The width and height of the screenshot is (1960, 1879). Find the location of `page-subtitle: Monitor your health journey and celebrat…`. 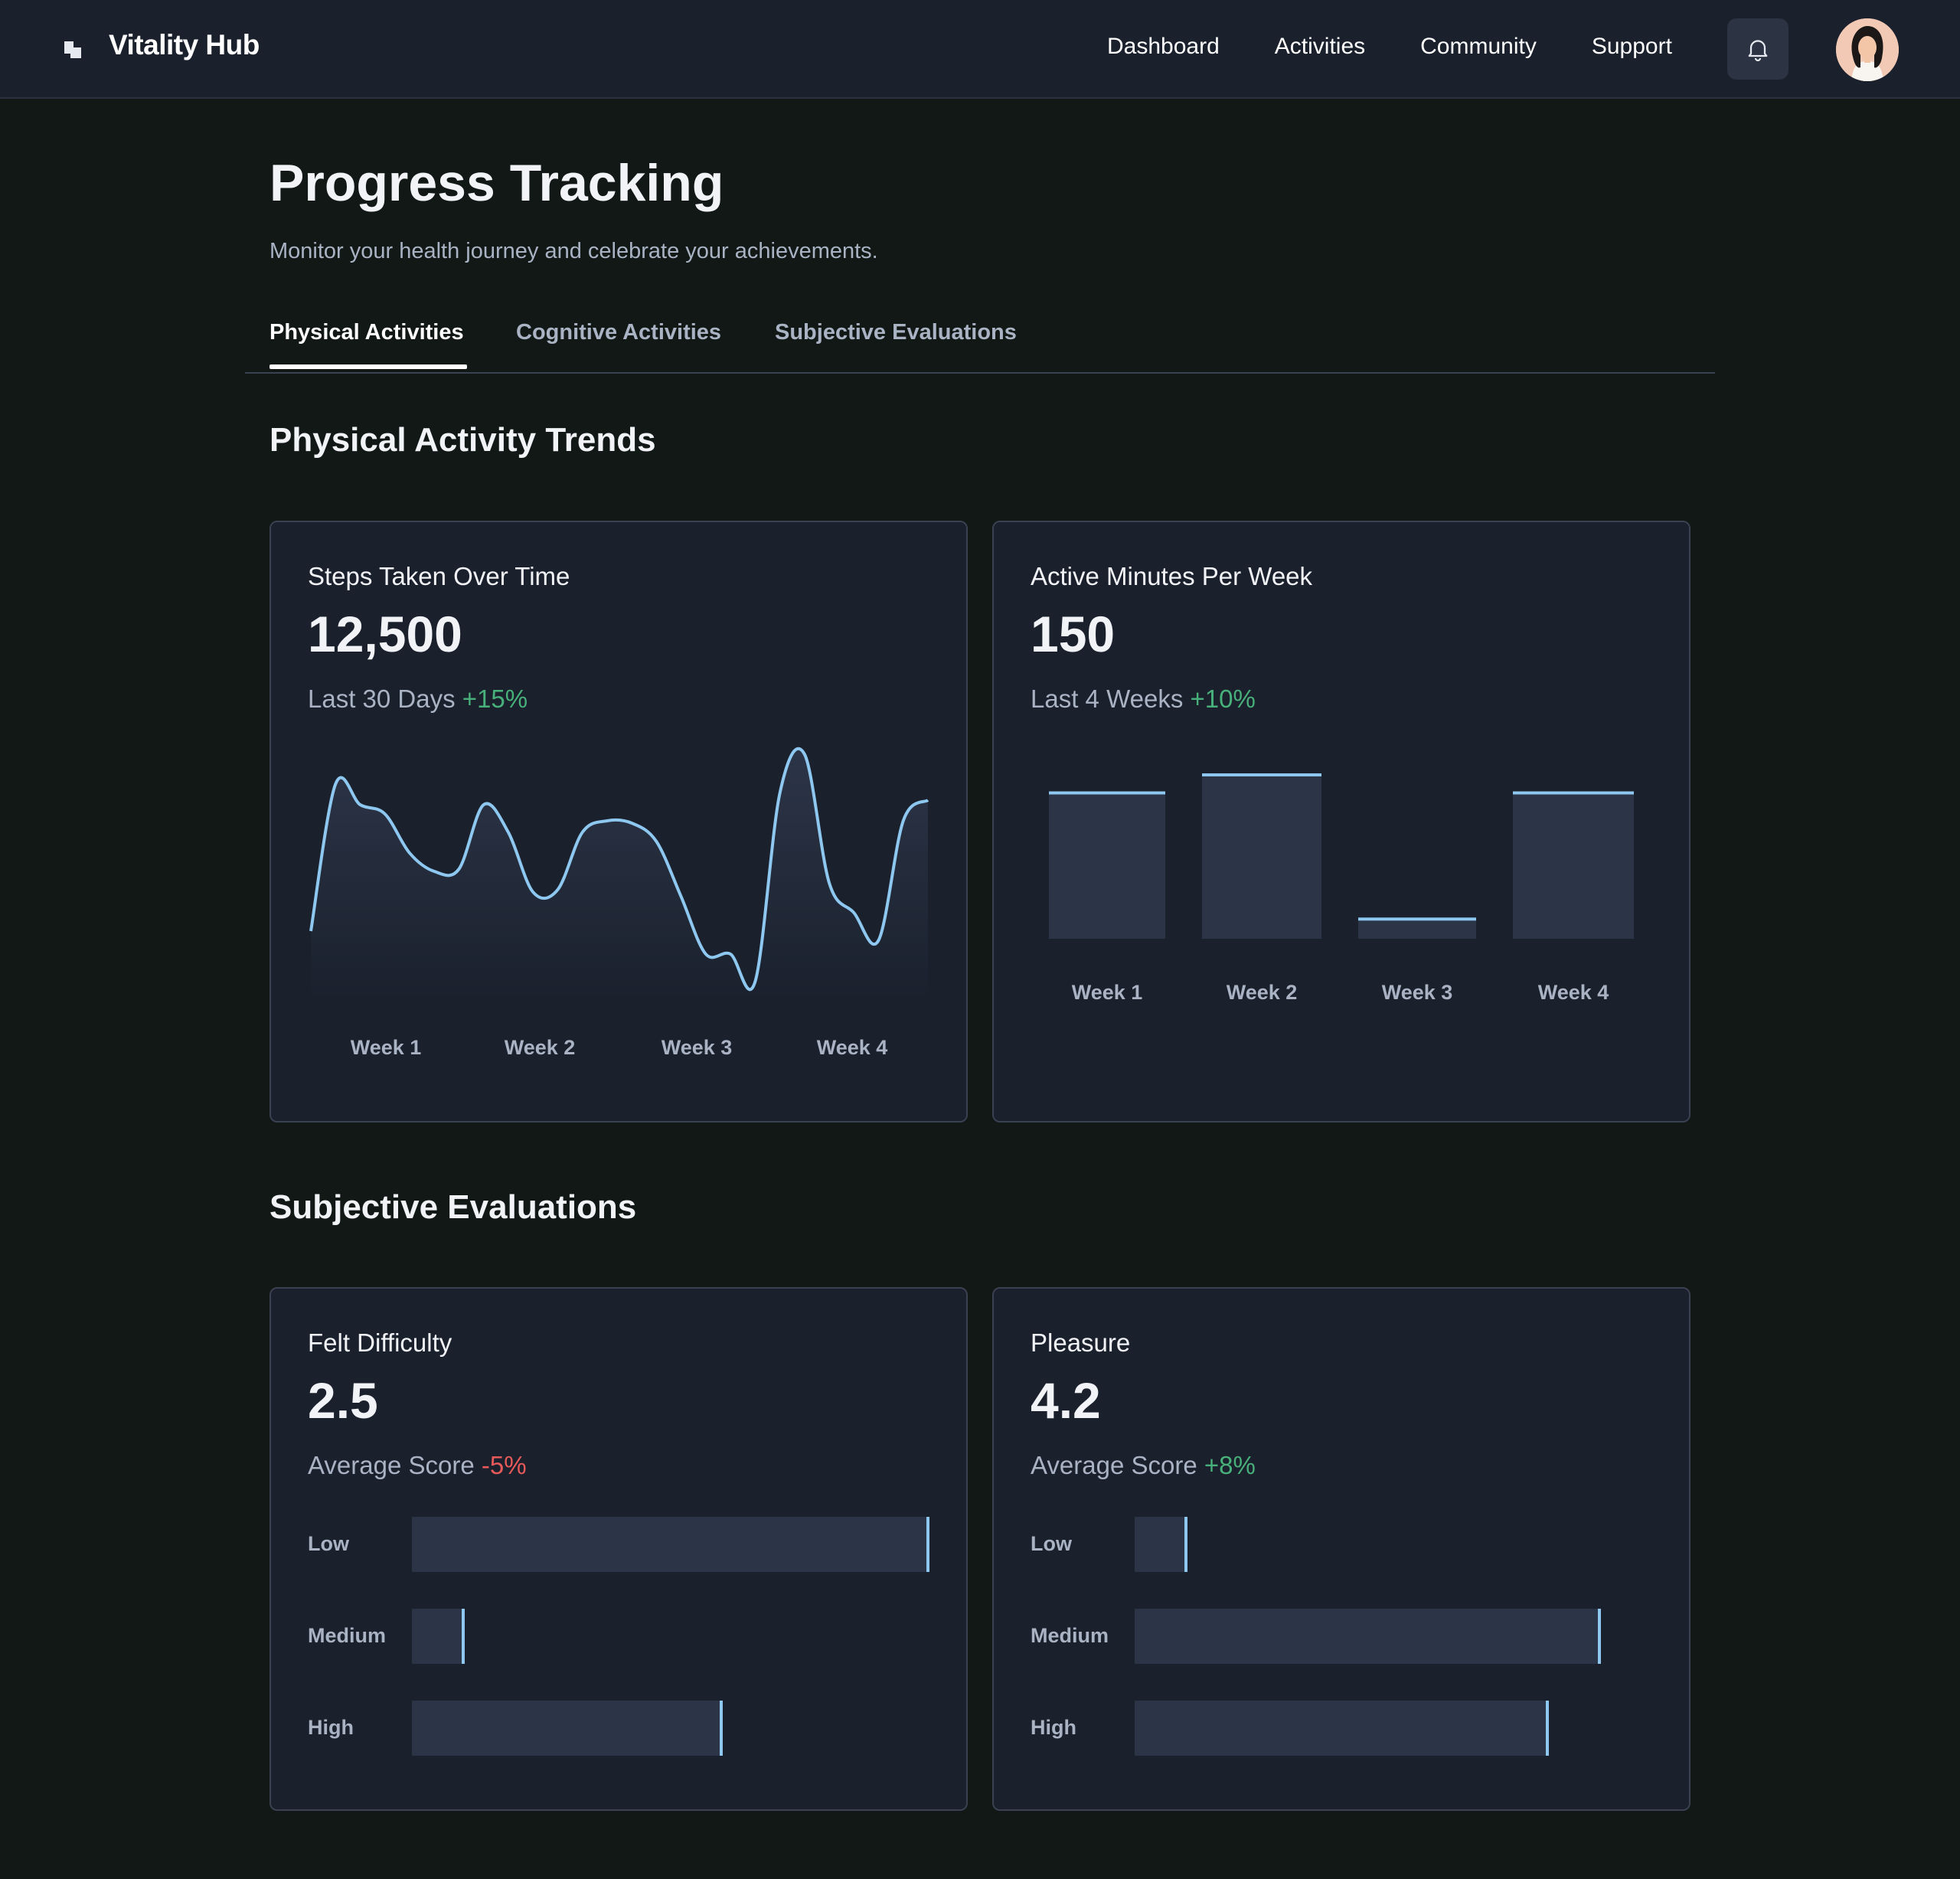

page-subtitle: Monitor your health journey and celebrat… is located at coordinates (574, 251).